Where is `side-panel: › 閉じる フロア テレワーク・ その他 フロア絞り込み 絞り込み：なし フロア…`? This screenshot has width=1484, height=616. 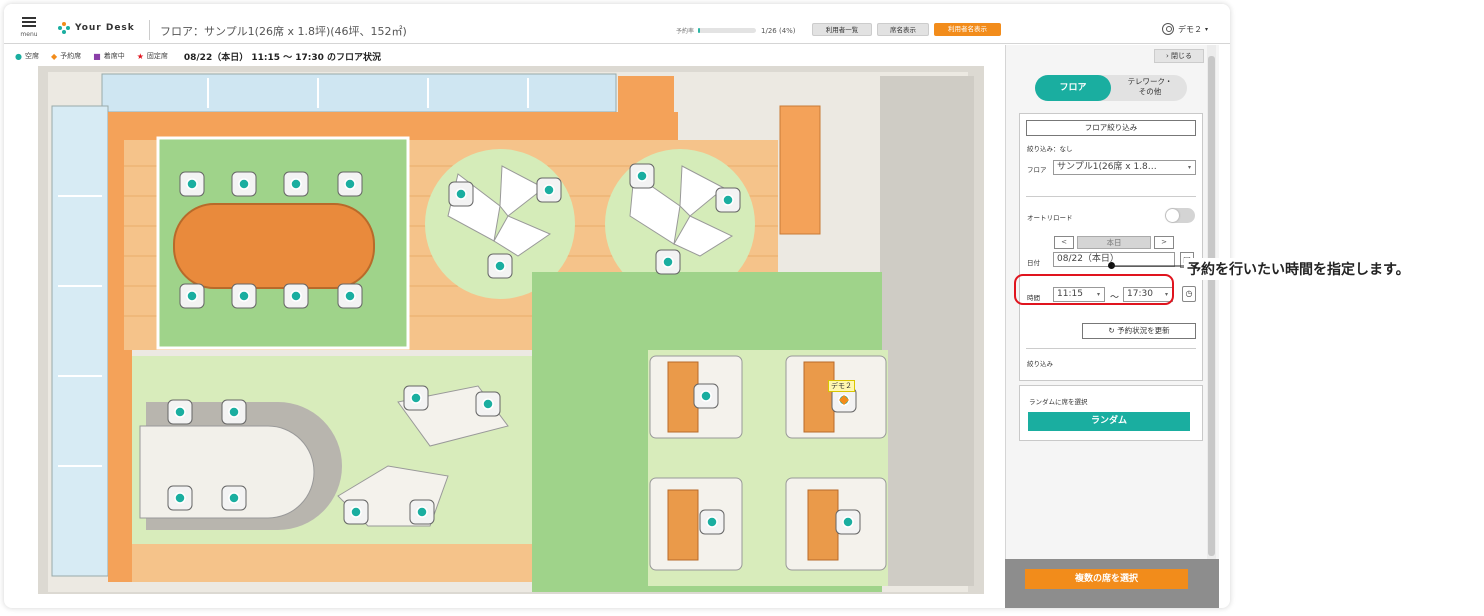
side-panel: › 閉じる フロア テレワーク・ その他 フロア絞り込み 絞り込み：なし フロア… is located at coordinates (1112, 326).